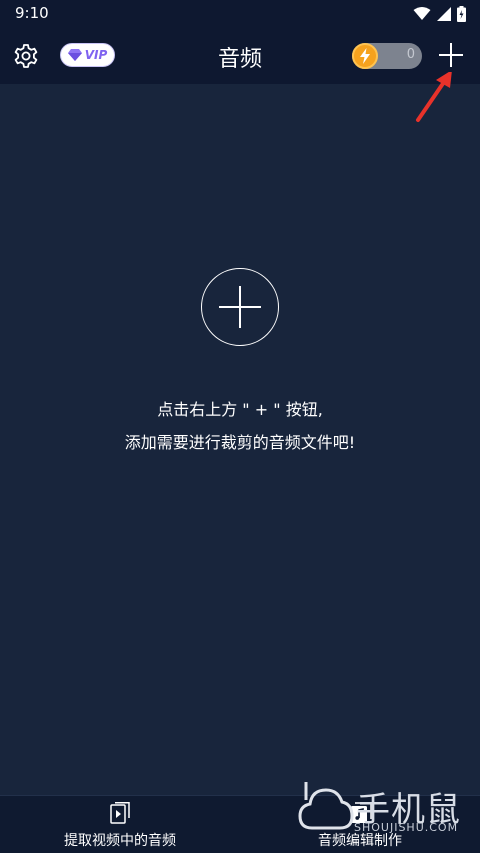 This screenshot has width=480, height=853. What do you see at coordinates (422, 13) in the screenshot?
I see `wifi-icon` at bounding box center [422, 13].